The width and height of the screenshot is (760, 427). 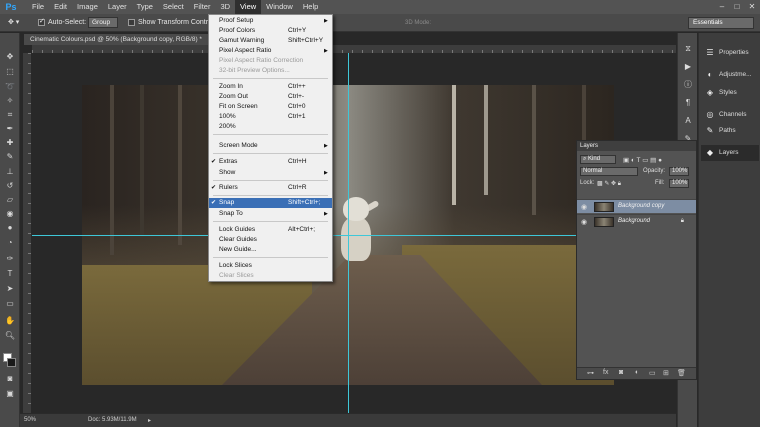 What do you see at coordinates (710, 130) in the screenshot?
I see `paths-icon: ✎` at bounding box center [710, 130].